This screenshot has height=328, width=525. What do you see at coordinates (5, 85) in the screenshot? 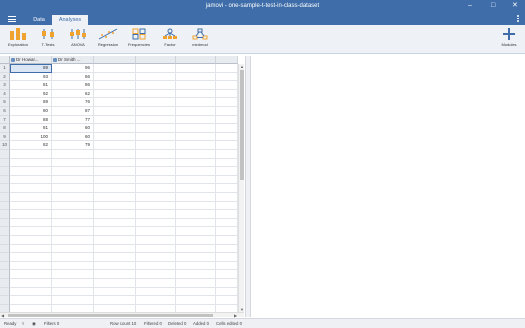
I see `row-number: 3` at bounding box center [5, 85].